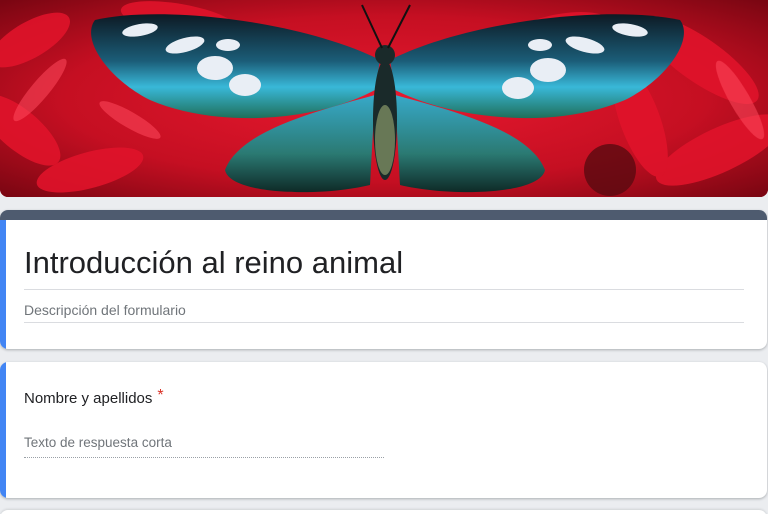  I want to click on title-divider, so click(384, 289).